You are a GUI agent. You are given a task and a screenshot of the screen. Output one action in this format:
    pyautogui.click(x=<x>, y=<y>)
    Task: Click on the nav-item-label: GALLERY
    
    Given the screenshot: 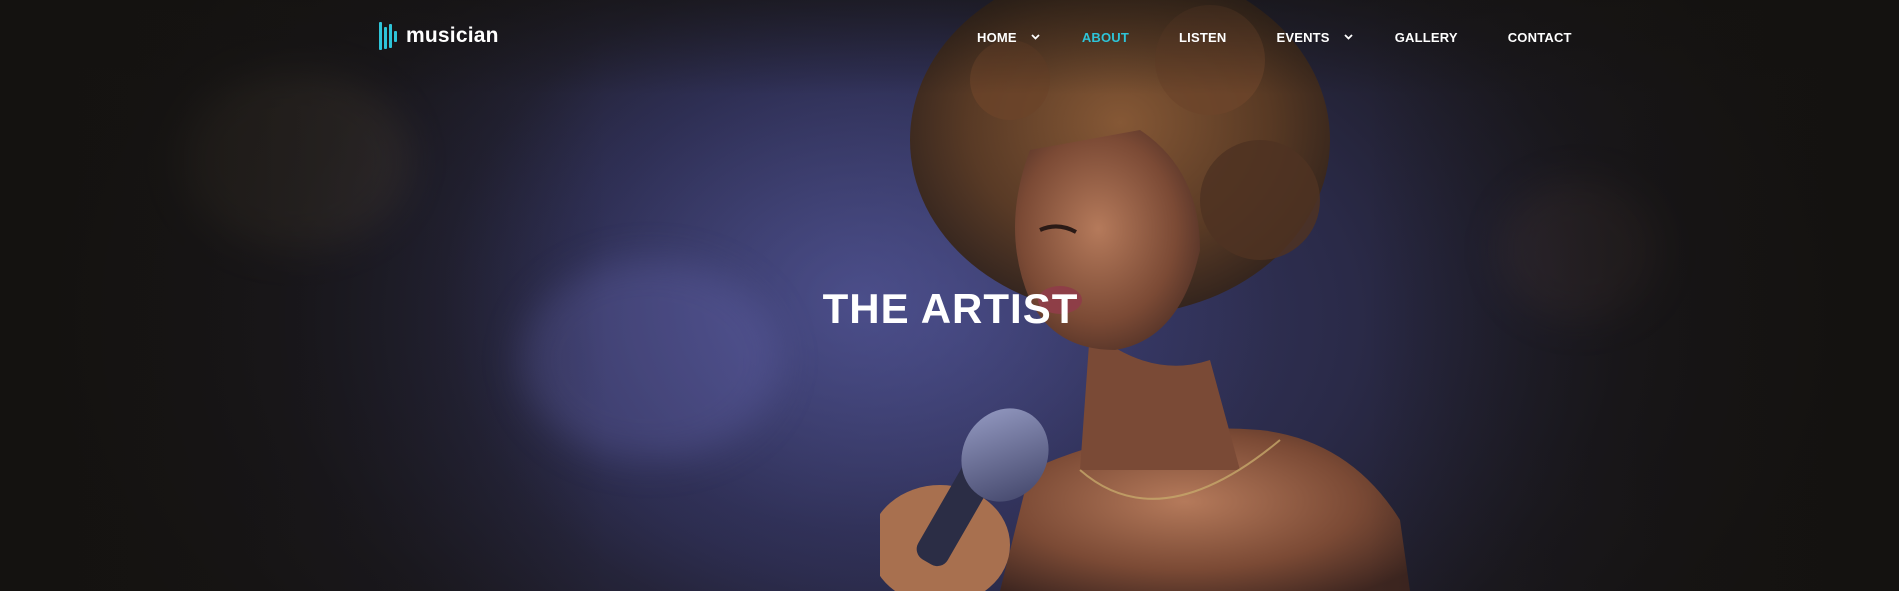 What is the action you would take?
    pyautogui.click(x=1426, y=37)
    